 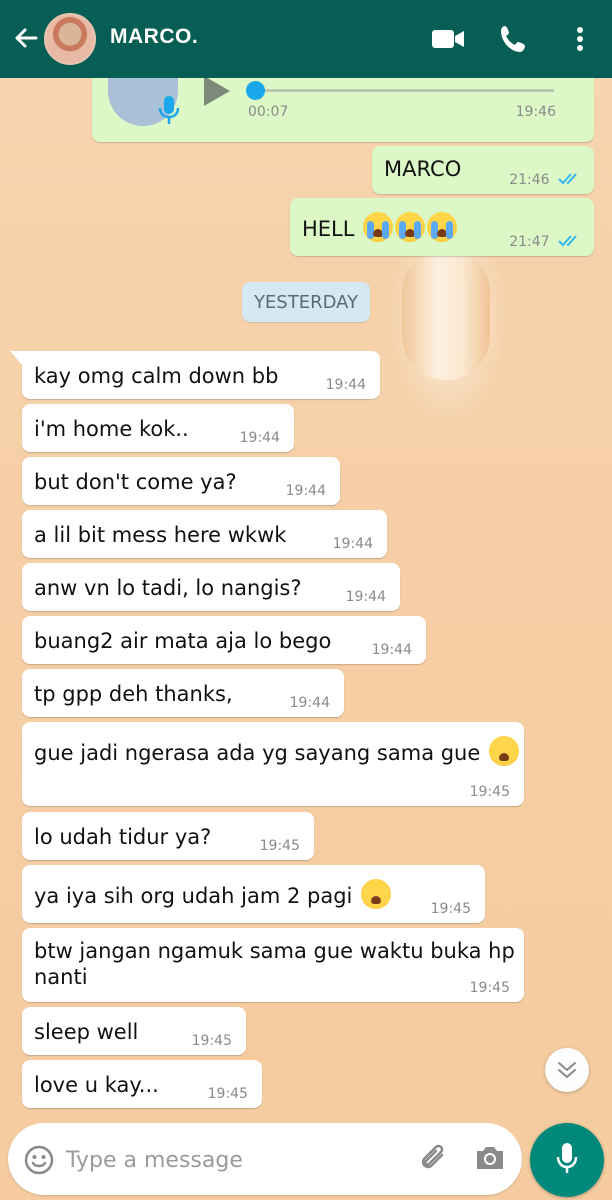 What do you see at coordinates (135, 482) in the screenshot?
I see `message-text: but don't come ya?` at bounding box center [135, 482].